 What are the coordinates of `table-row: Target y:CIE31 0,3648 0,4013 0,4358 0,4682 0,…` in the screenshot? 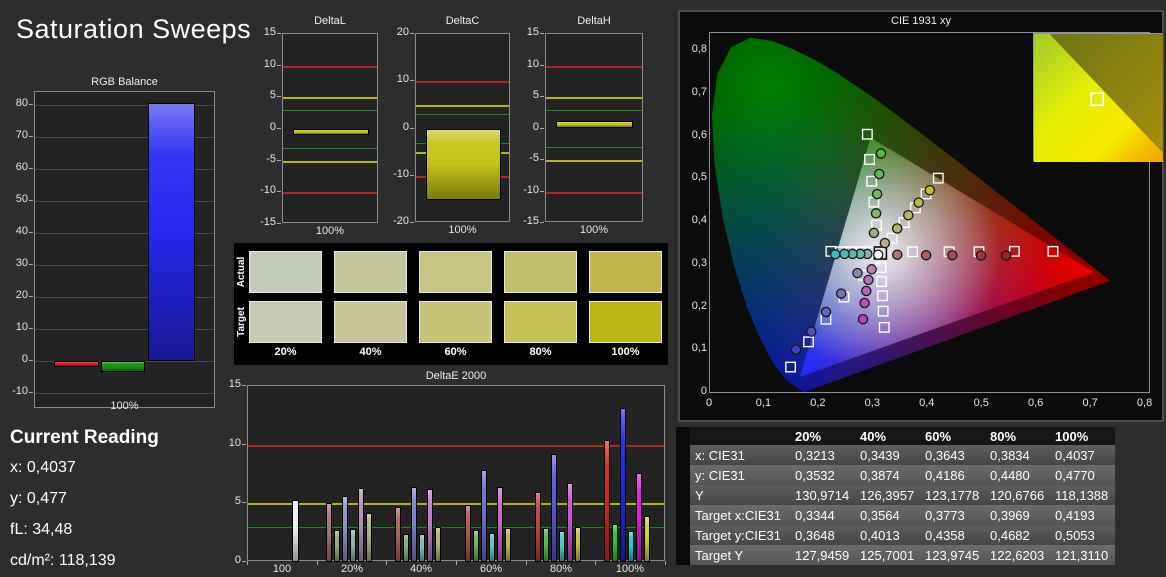 It's located at (895, 535).